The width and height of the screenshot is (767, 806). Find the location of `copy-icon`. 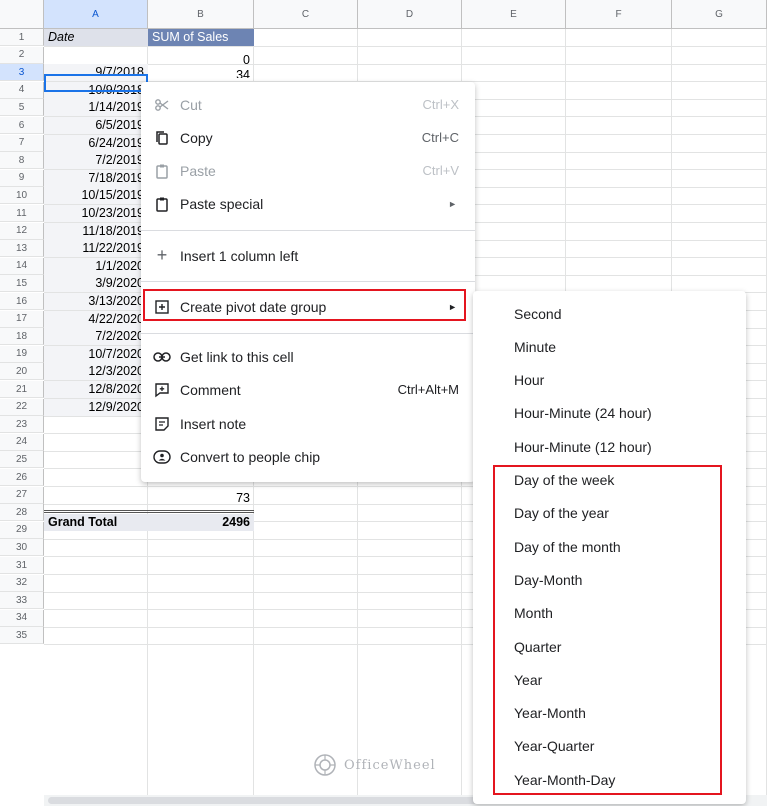

copy-icon is located at coordinates (162, 138).